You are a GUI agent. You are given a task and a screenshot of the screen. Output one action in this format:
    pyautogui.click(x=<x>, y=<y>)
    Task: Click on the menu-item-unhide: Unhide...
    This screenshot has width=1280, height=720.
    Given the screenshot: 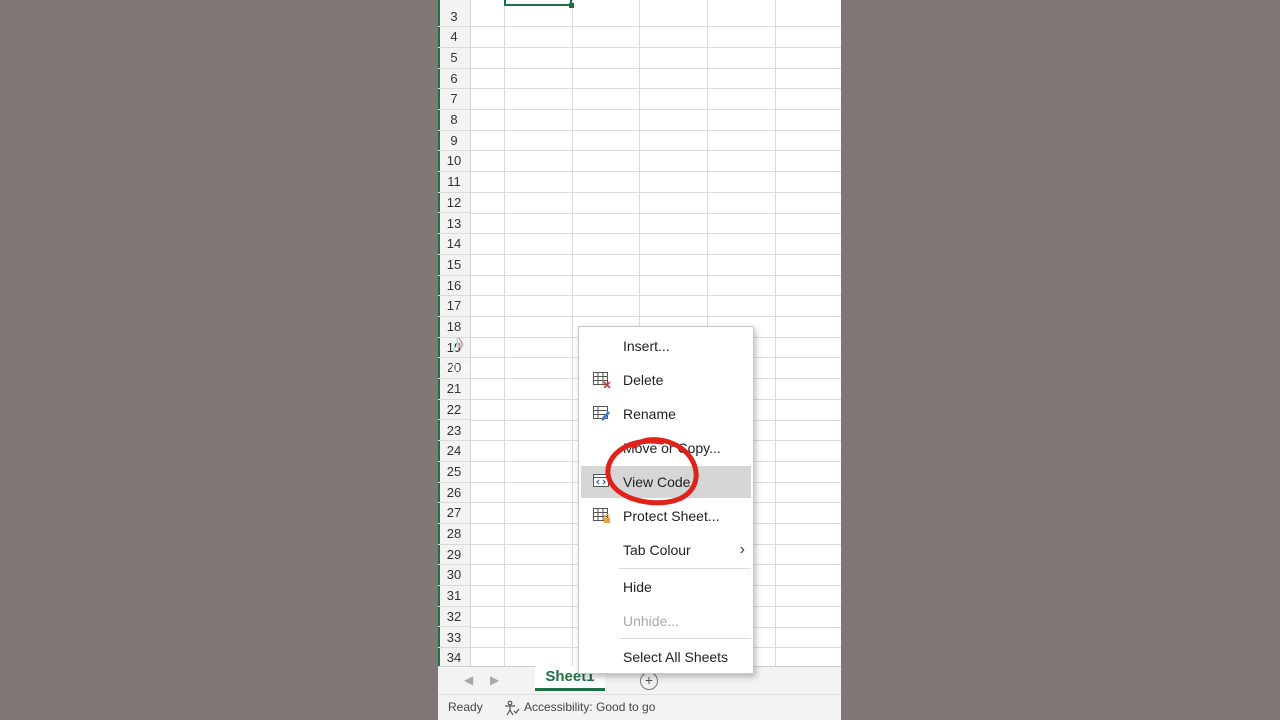 What is the action you would take?
    pyautogui.click(x=666, y=621)
    